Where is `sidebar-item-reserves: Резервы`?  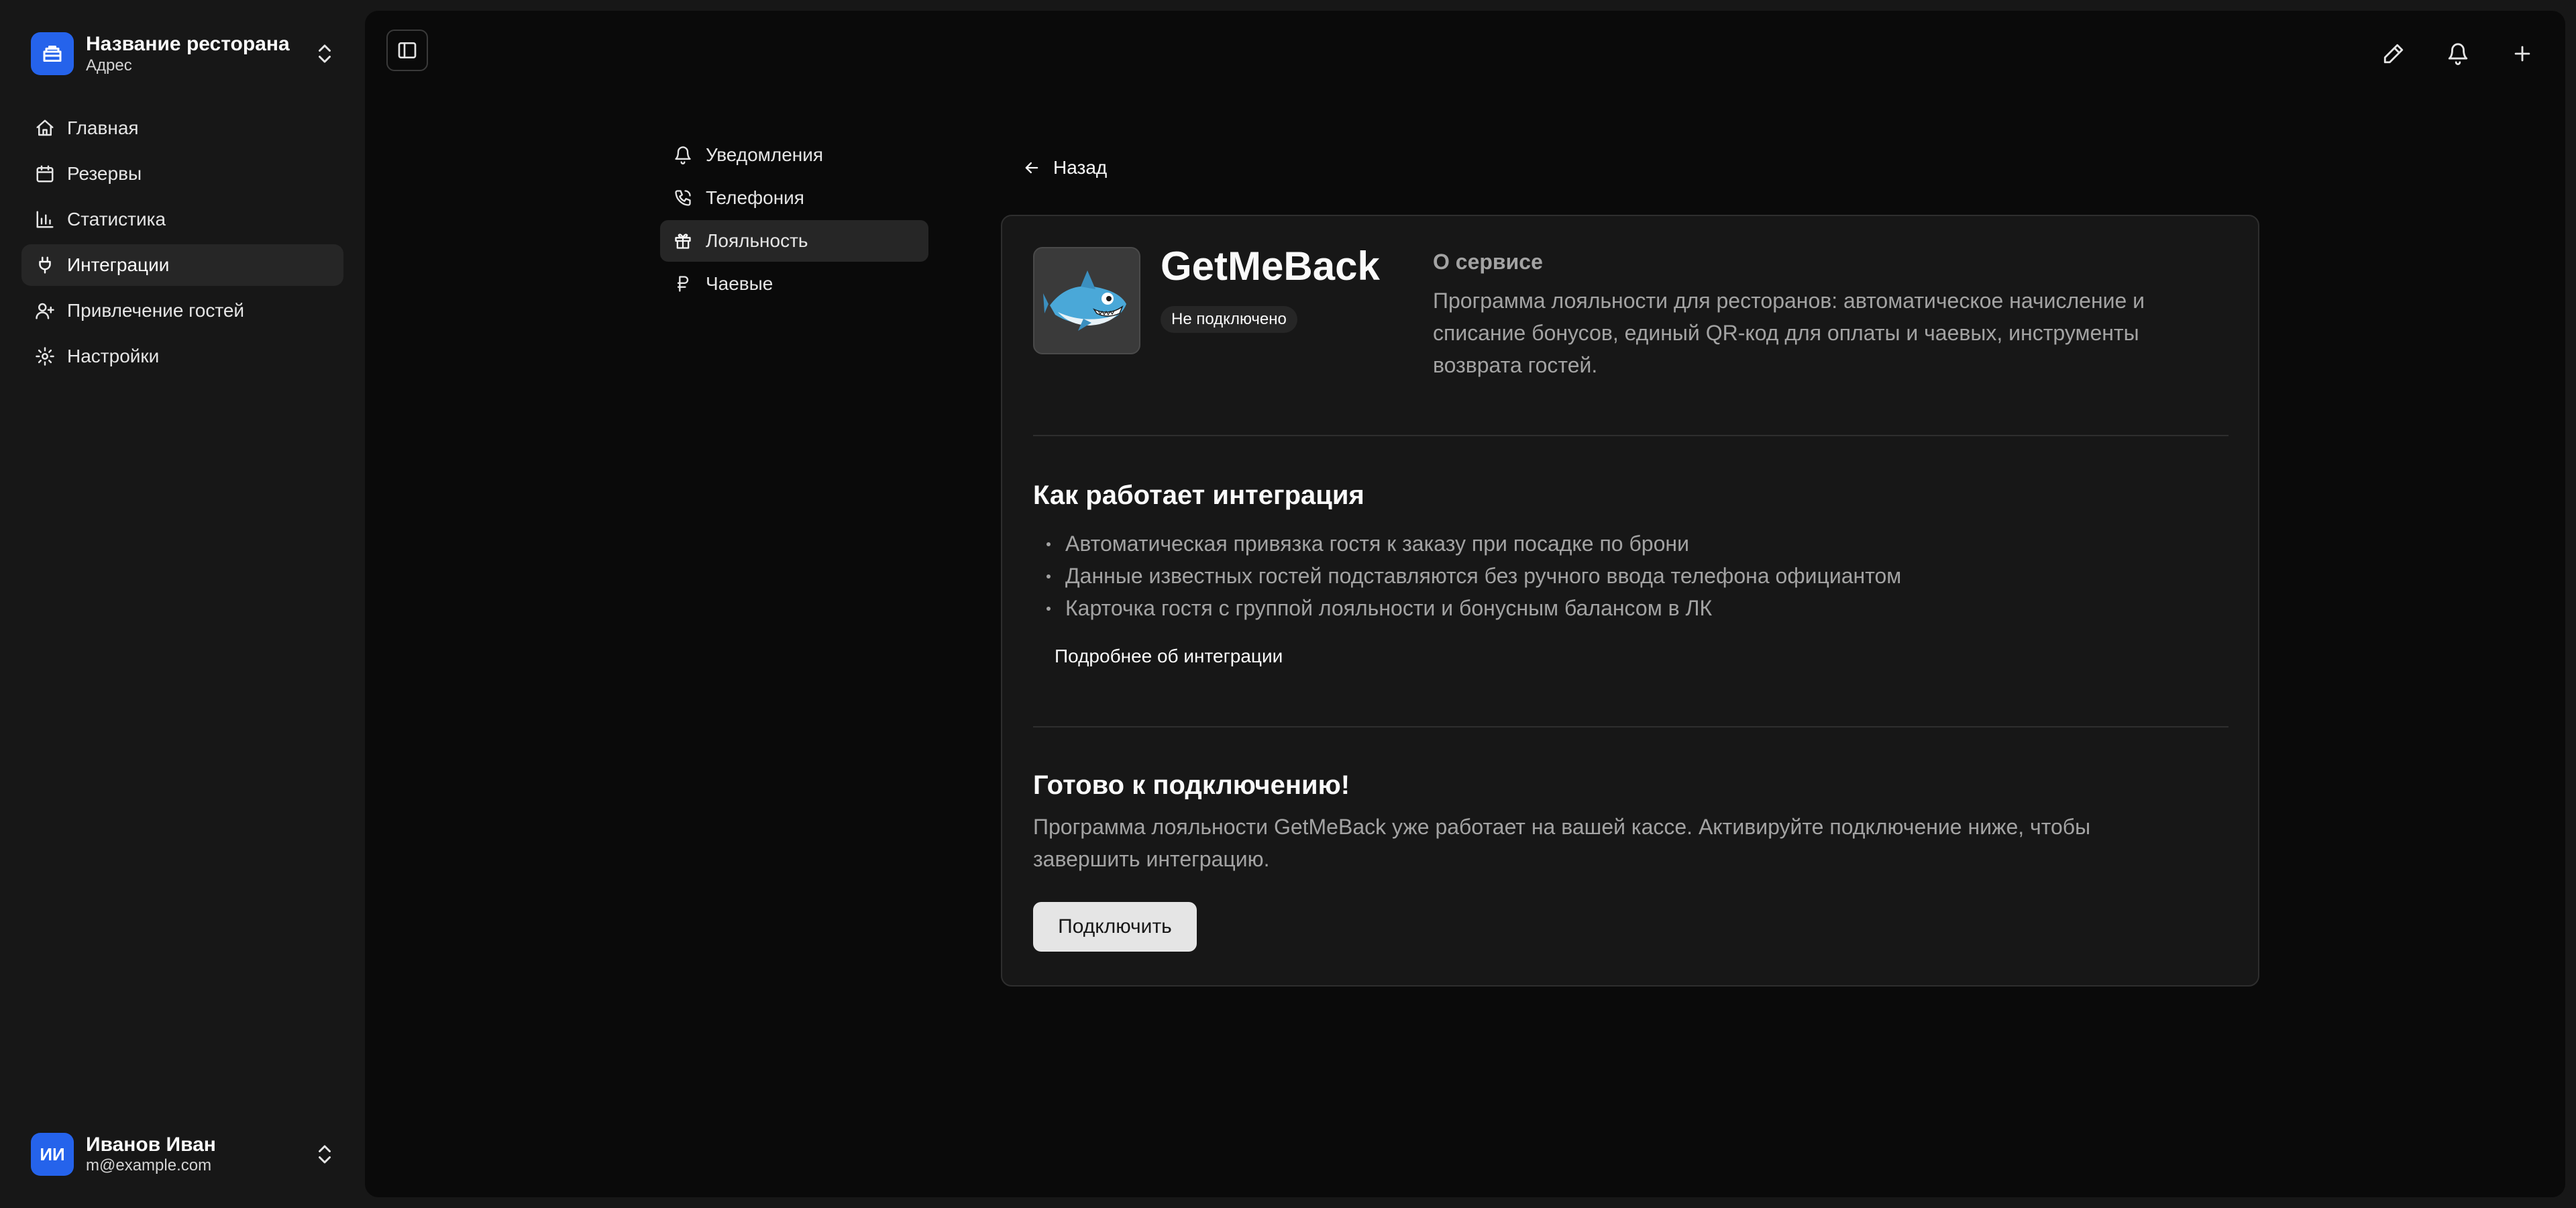 sidebar-item-reserves: Резервы is located at coordinates (182, 174).